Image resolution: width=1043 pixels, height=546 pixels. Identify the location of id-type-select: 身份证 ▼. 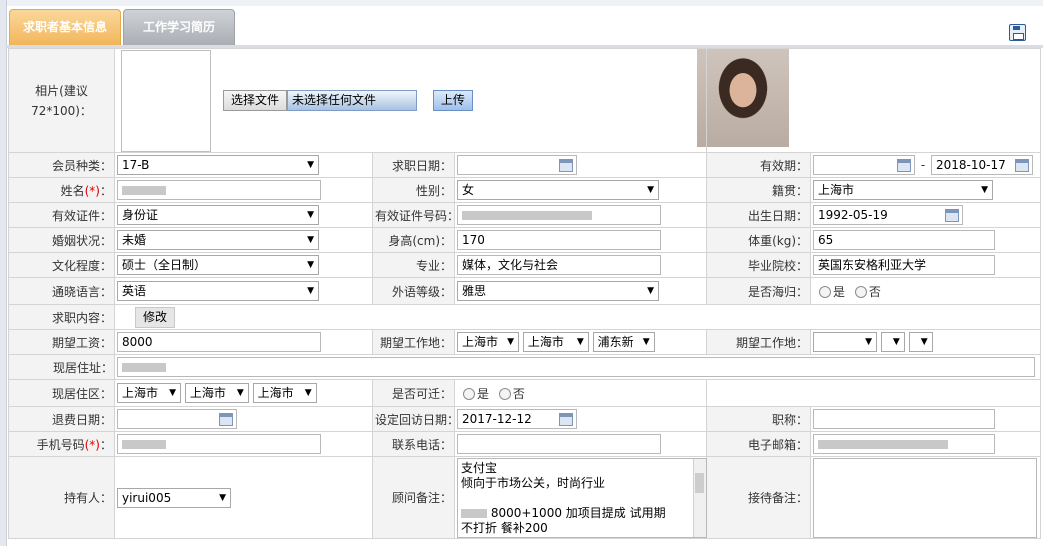
(218, 215).